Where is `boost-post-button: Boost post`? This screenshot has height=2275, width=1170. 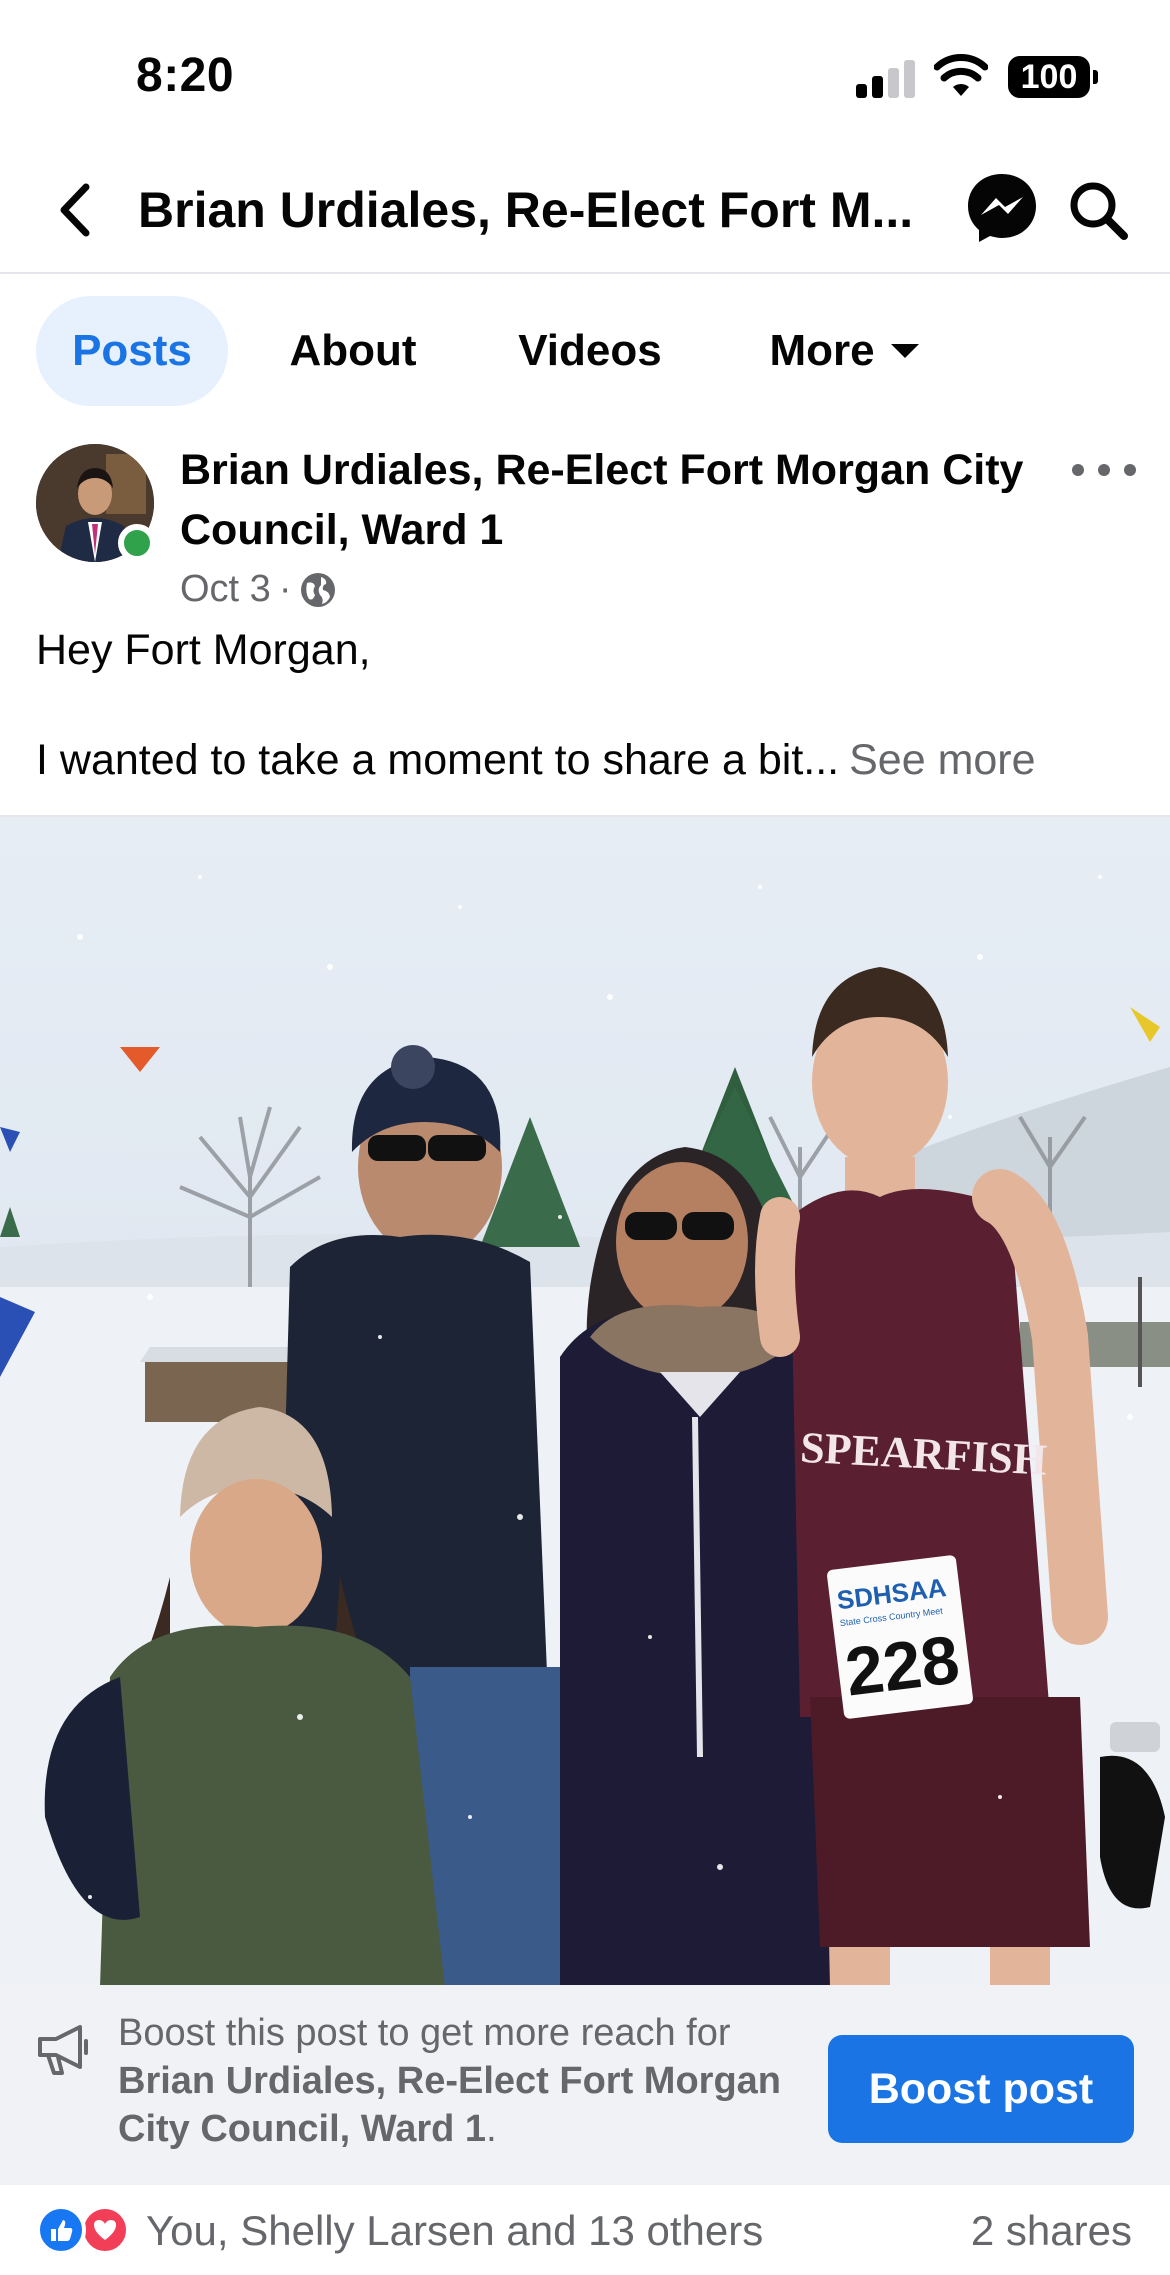
boost-post-button: Boost post is located at coordinates (981, 2089).